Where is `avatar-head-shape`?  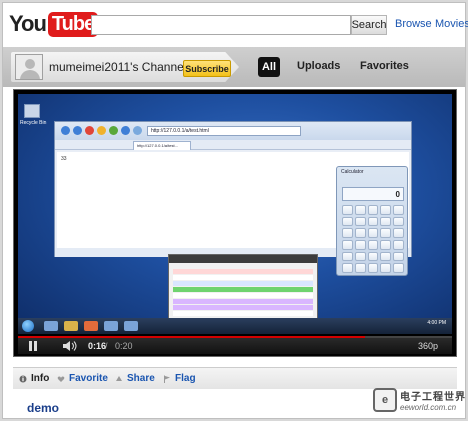
avatar-head-shape is located at coordinates (30, 64).